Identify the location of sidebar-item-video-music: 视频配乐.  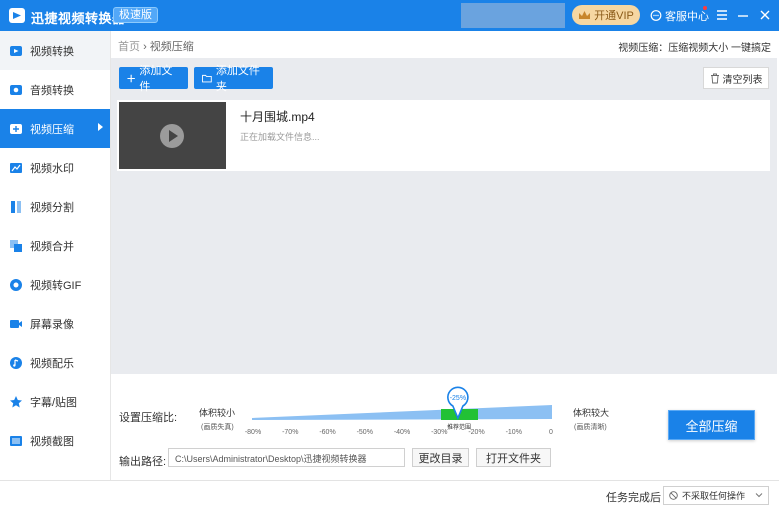
(55, 362).